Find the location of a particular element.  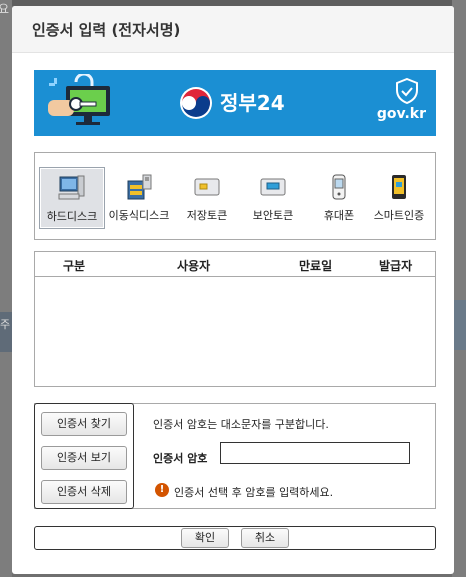

dialog-header: 인증서 입력 (전자서명) is located at coordinates (233, 29).